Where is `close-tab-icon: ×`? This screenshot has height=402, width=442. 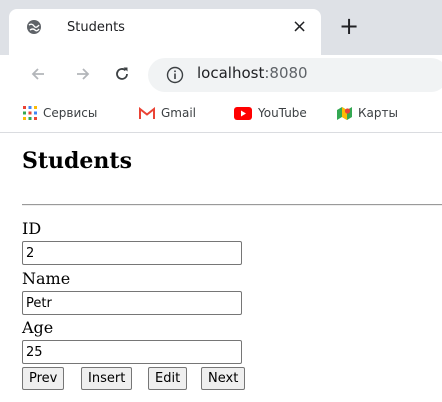 close-tab-icon: × is located at coordinates (299, 27).